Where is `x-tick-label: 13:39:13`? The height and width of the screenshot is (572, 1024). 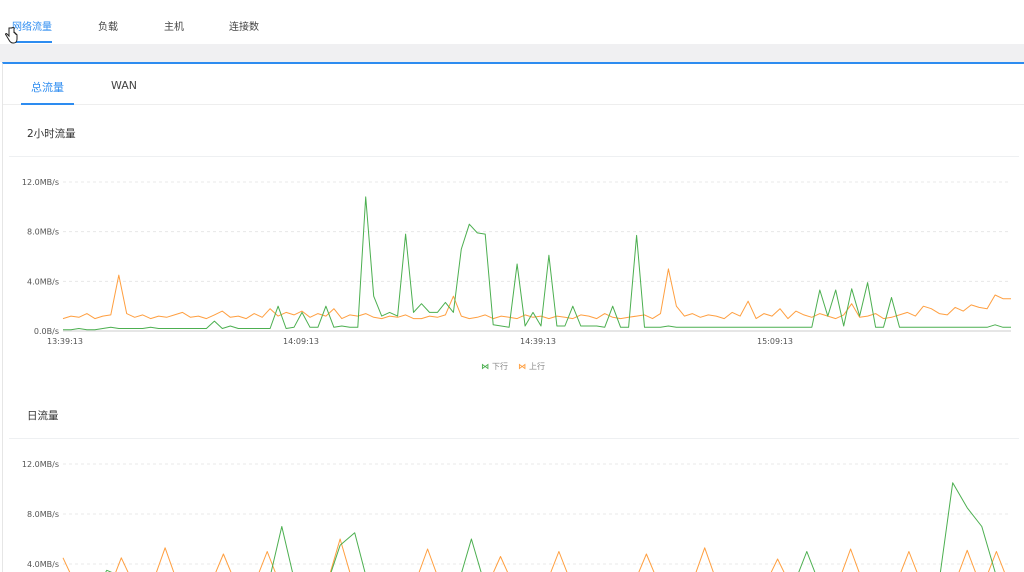
x-tick-label: 13:39:13 is located at coordinates (65, 341).